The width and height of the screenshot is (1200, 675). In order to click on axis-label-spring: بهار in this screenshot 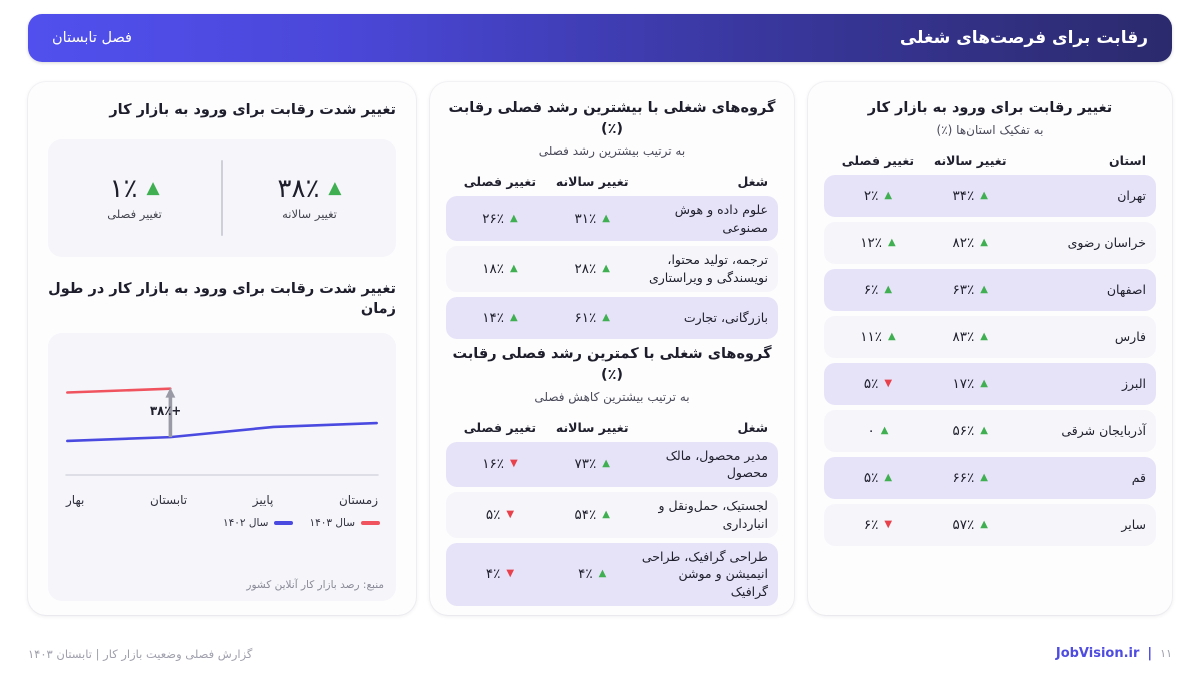, I will do `click(75, 499)`.